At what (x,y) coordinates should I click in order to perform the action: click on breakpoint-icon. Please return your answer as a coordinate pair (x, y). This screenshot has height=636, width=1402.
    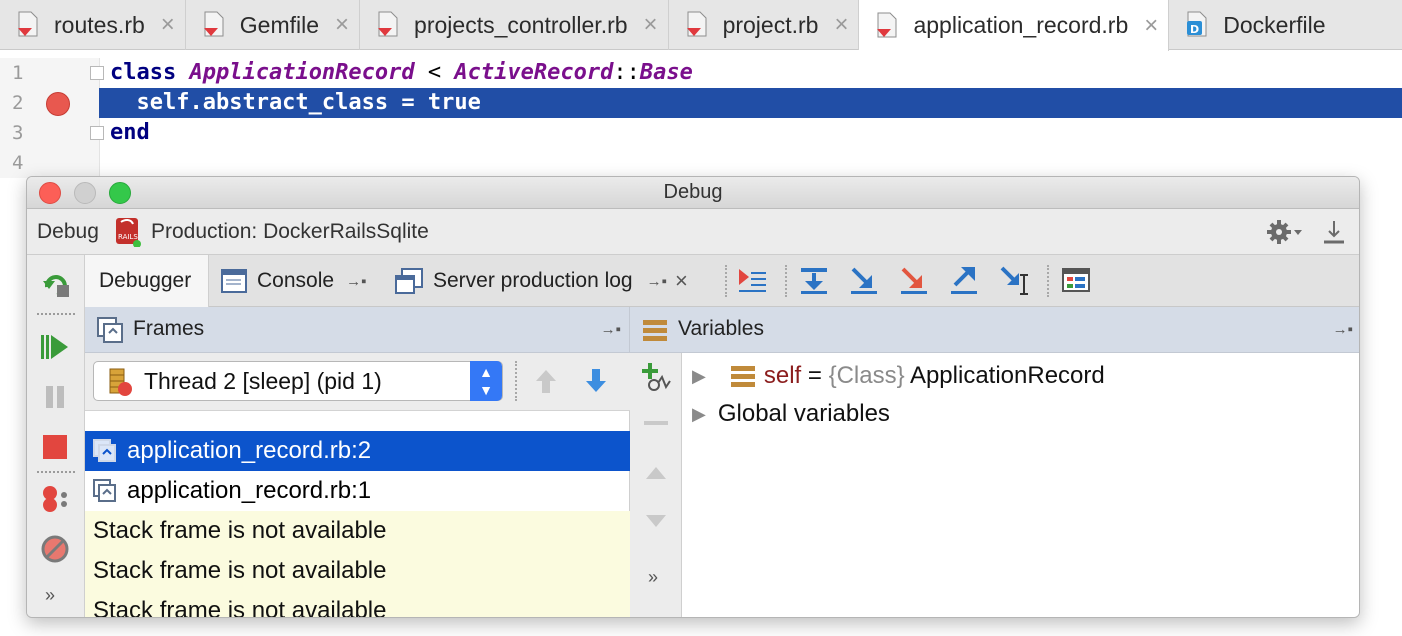
    Looking at the image, I should click on (58, 104).